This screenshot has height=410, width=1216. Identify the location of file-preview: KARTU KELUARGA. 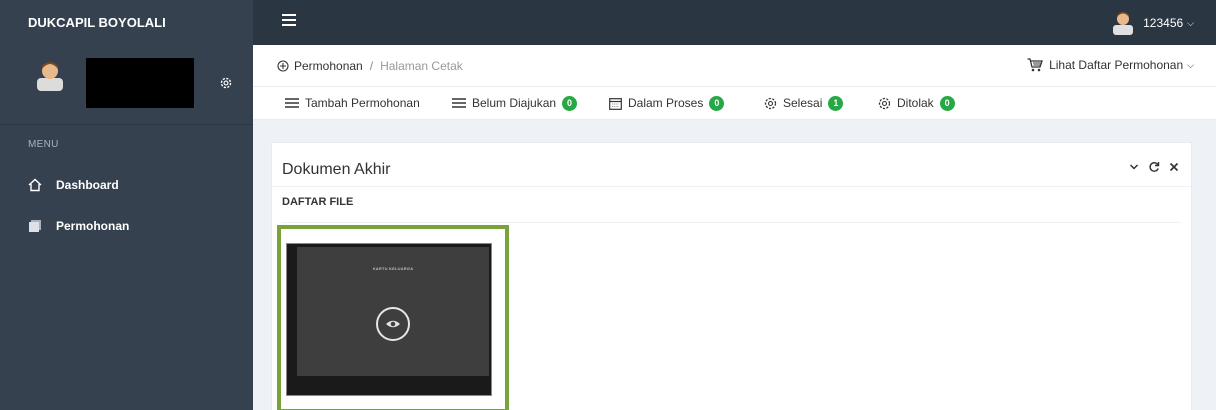
(393, 311).